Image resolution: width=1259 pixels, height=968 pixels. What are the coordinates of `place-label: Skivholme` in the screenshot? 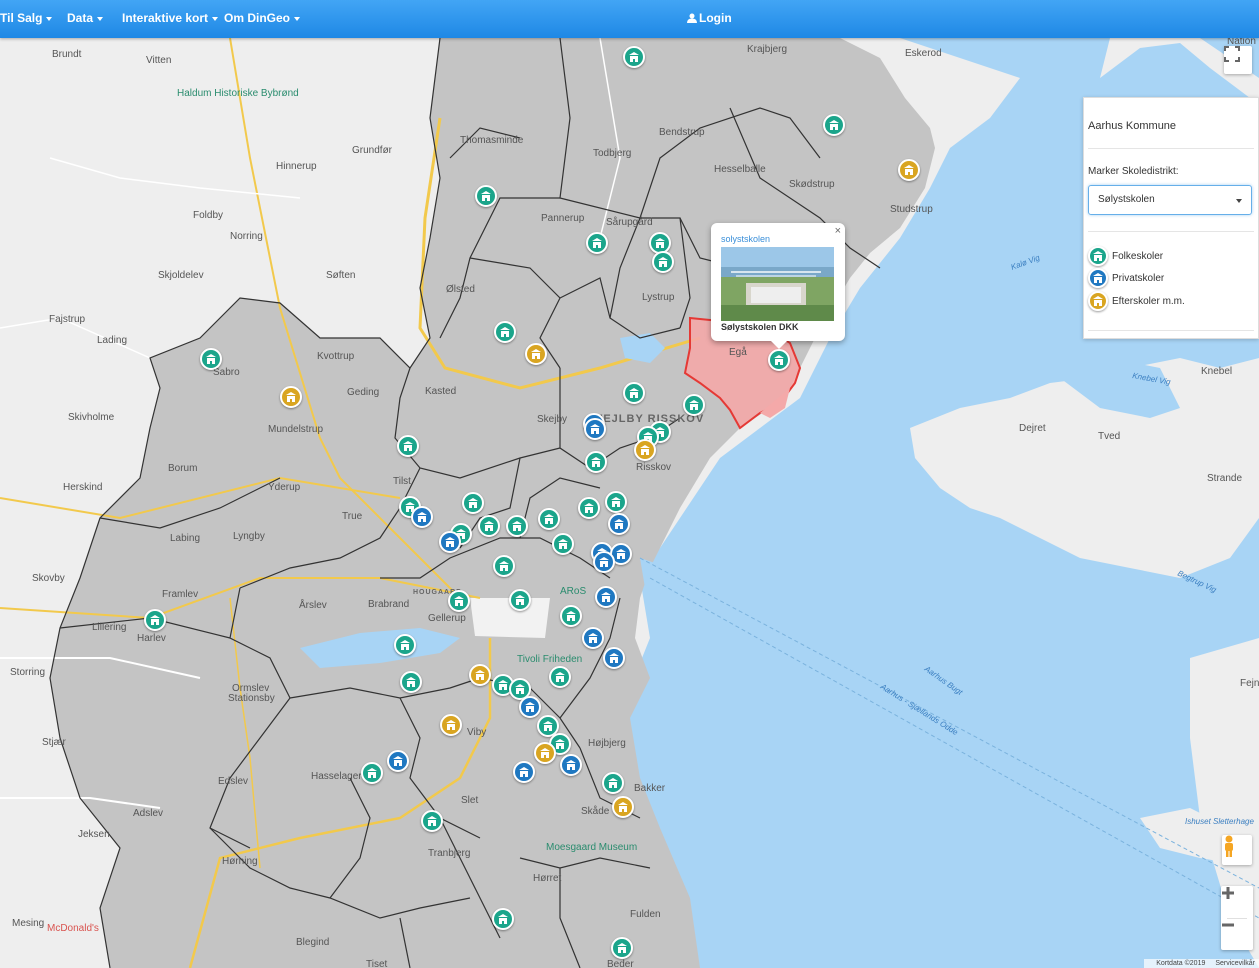 It's located at (91, 417).